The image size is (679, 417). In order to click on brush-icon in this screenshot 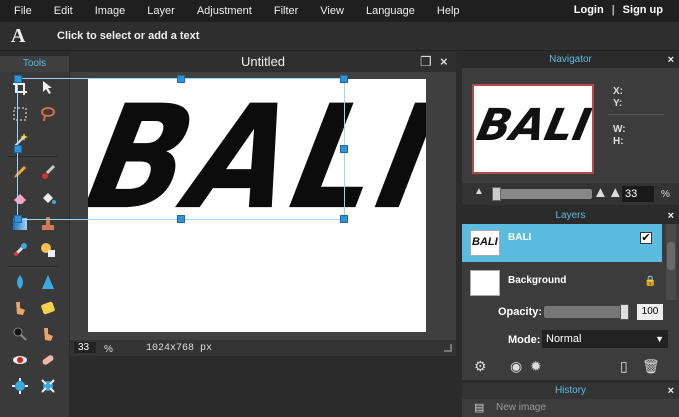, I will do `click(48, 172)`.